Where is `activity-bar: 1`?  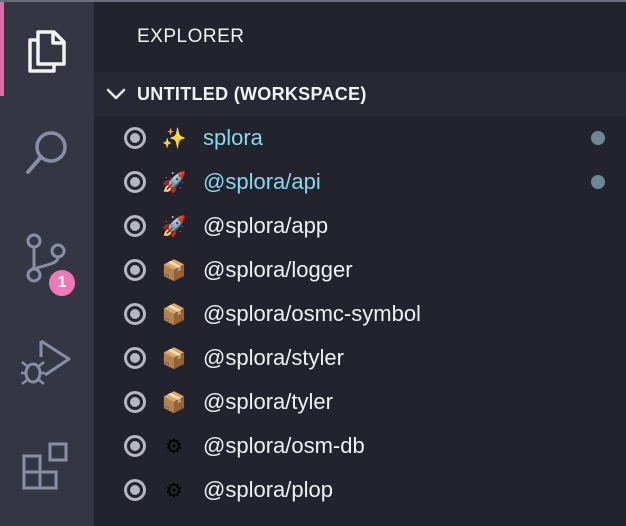
activity-bar: 1 is located at coordinates (47, 264).